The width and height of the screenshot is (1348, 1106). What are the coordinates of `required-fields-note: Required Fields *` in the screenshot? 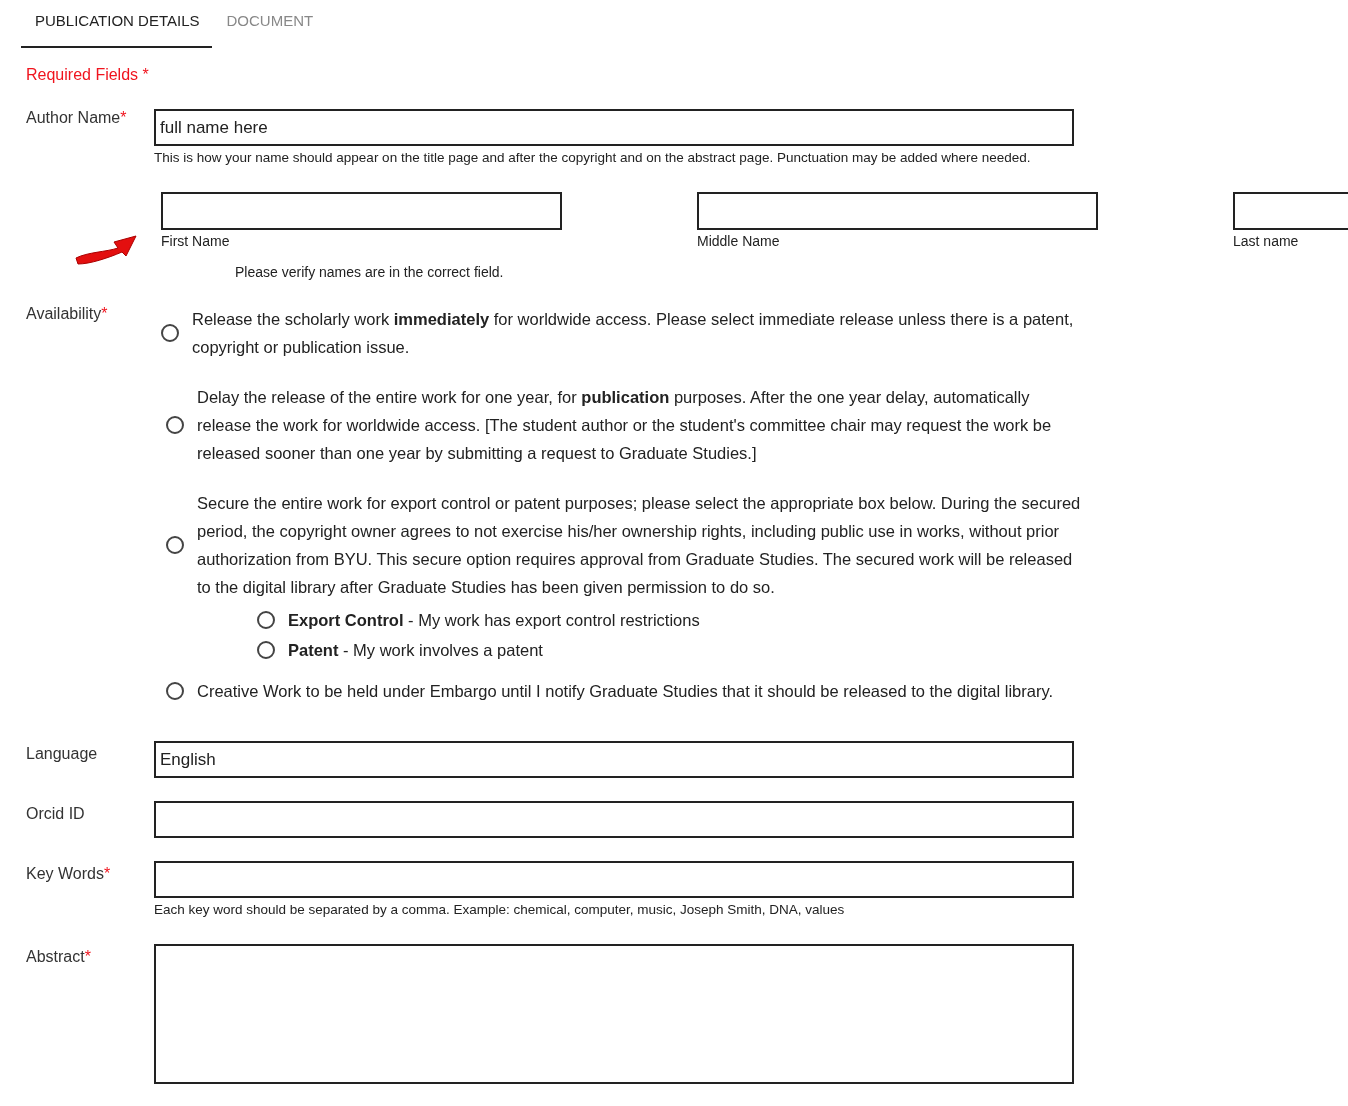 It's located at (88, 75).